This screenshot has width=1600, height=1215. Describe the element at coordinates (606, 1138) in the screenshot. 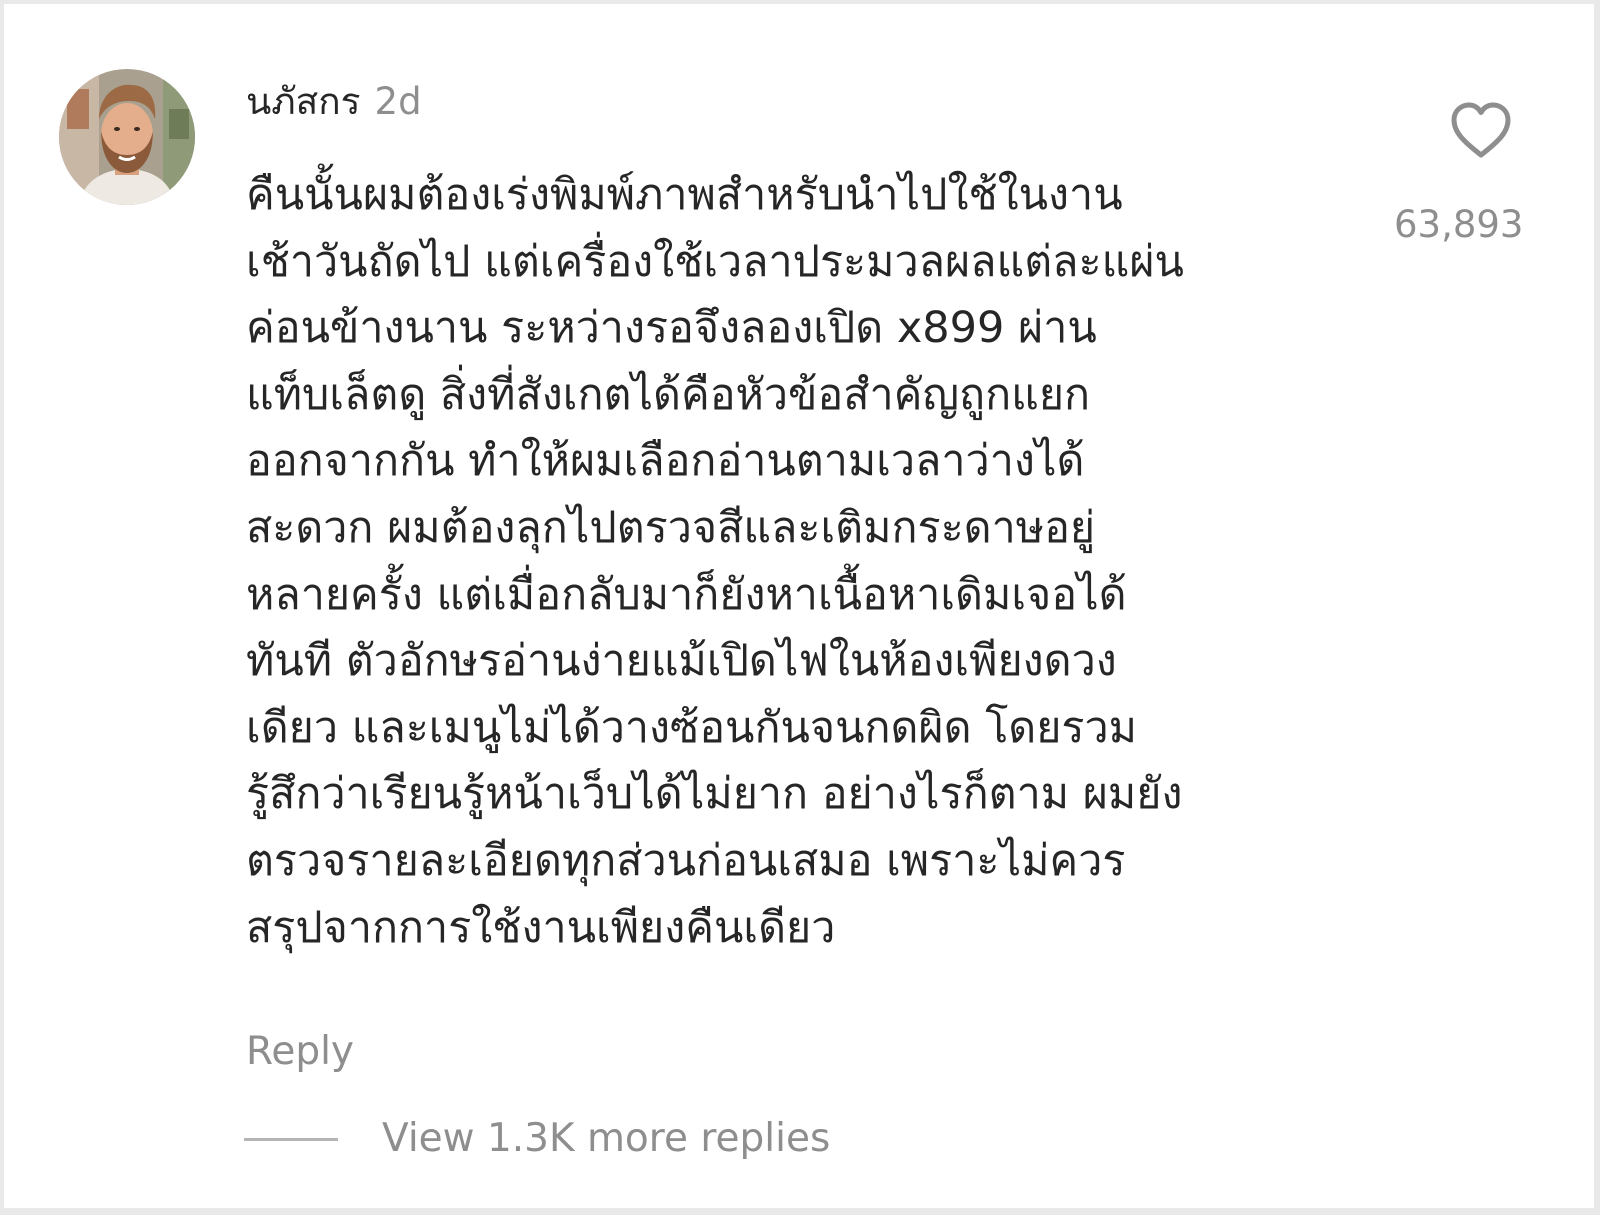

I see `view-more-replies-label: View 1.3K more replies` at that location.